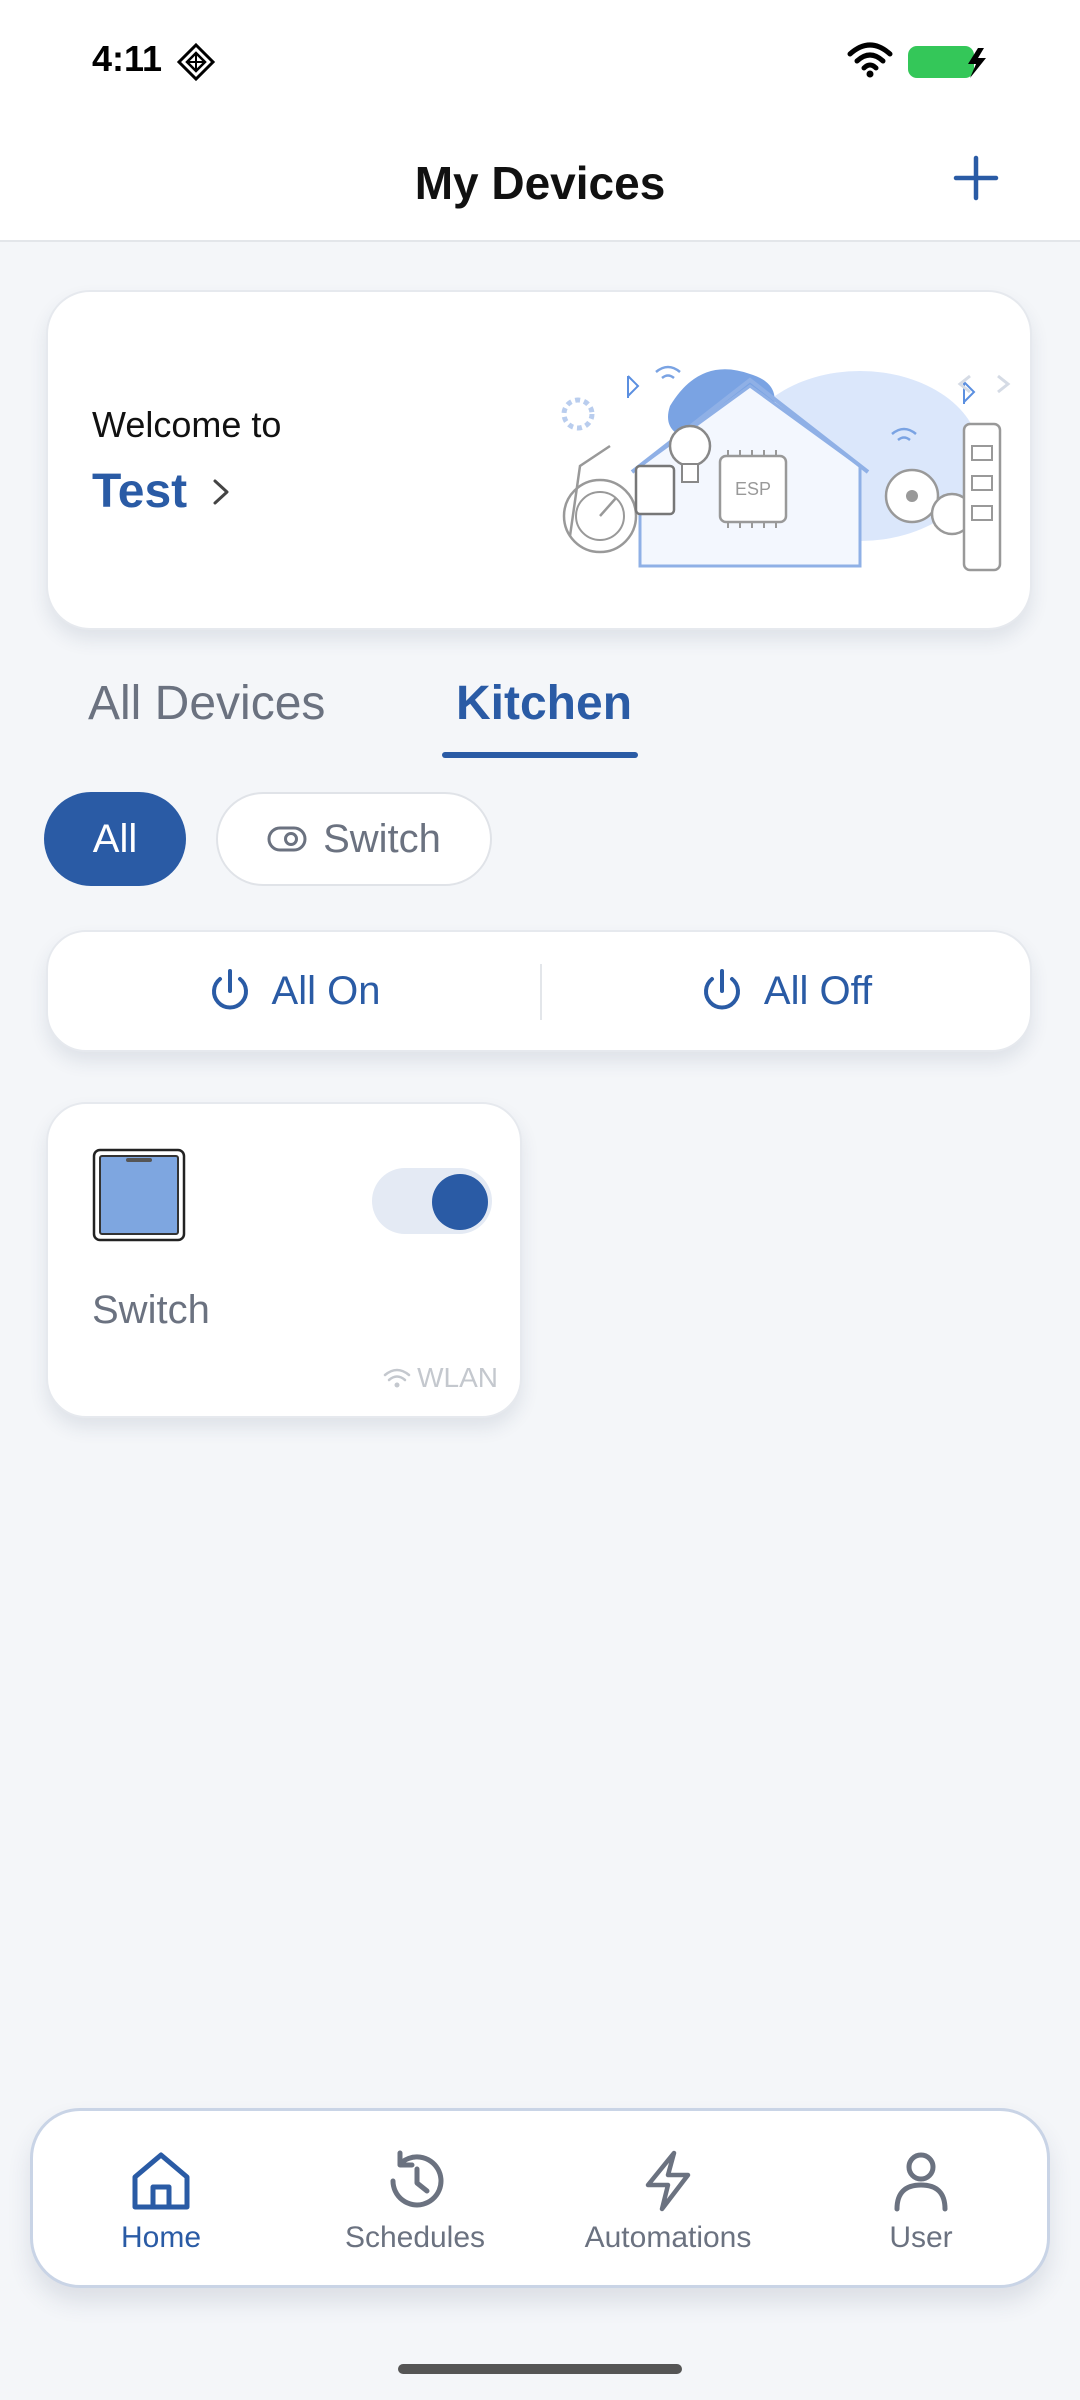 The width and height of the screenshot is (1080, 2400). What do you see at coordinates (786, 468) in the screenshot?
I see `smart-home-illustration: ESP` at bounding box center [786, 468].